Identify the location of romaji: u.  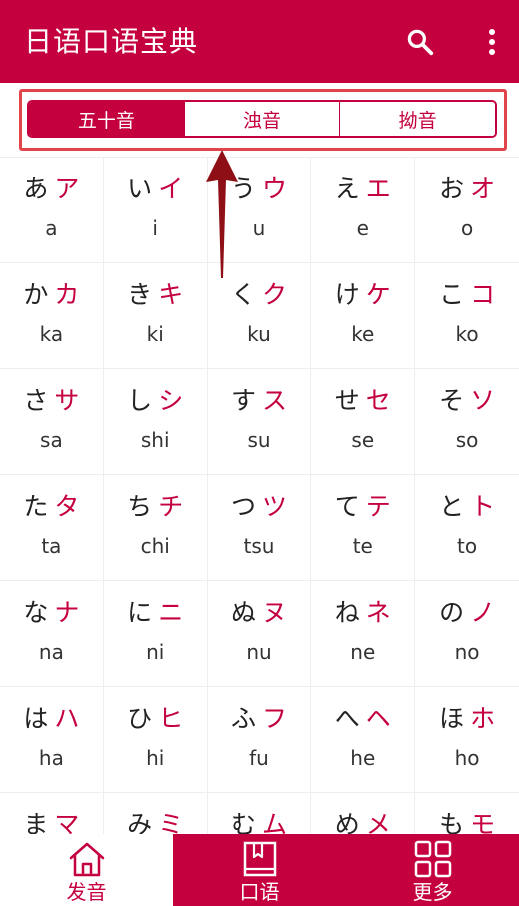
(259, 228).